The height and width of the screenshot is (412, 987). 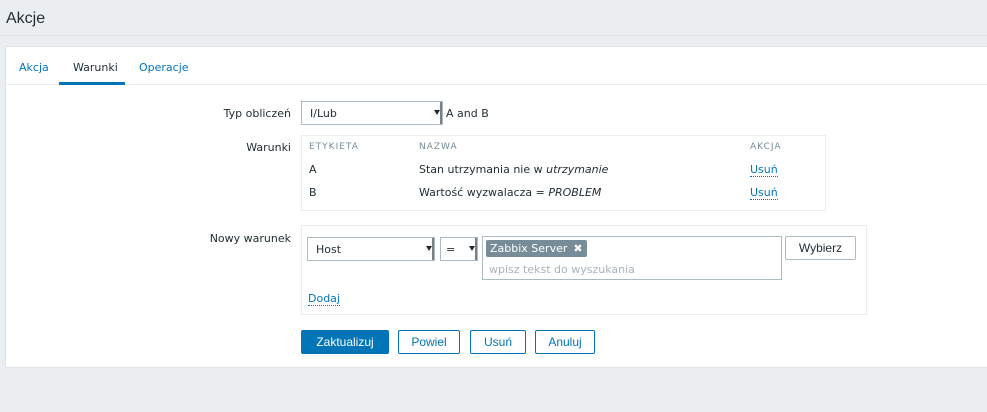 What do you see at coordinates (510, 192) in the screenshot?
I see `condition-row-b-name: Wartość wyzwalacza = PROBLEM` at bounding box center [510, 192].